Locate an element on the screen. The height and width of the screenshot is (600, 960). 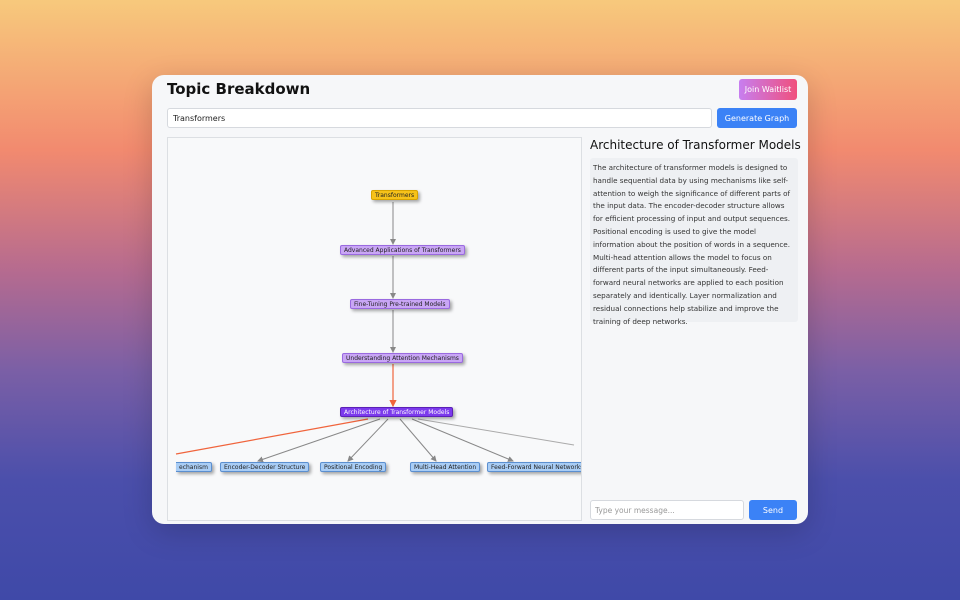
graph-node-feedforward: Feed-Forward Neural Networks is located at coordinates (534, 467).